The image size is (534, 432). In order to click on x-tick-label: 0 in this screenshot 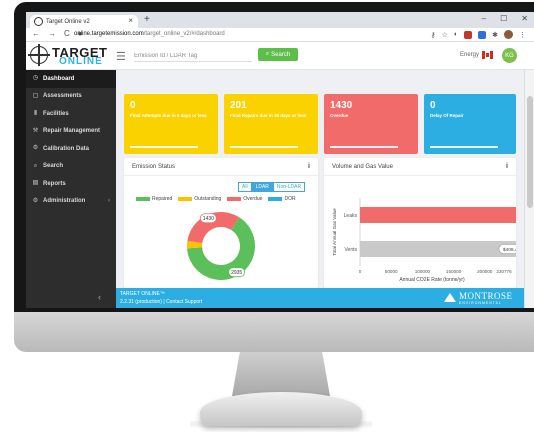, I will do `click(360, 271)`.